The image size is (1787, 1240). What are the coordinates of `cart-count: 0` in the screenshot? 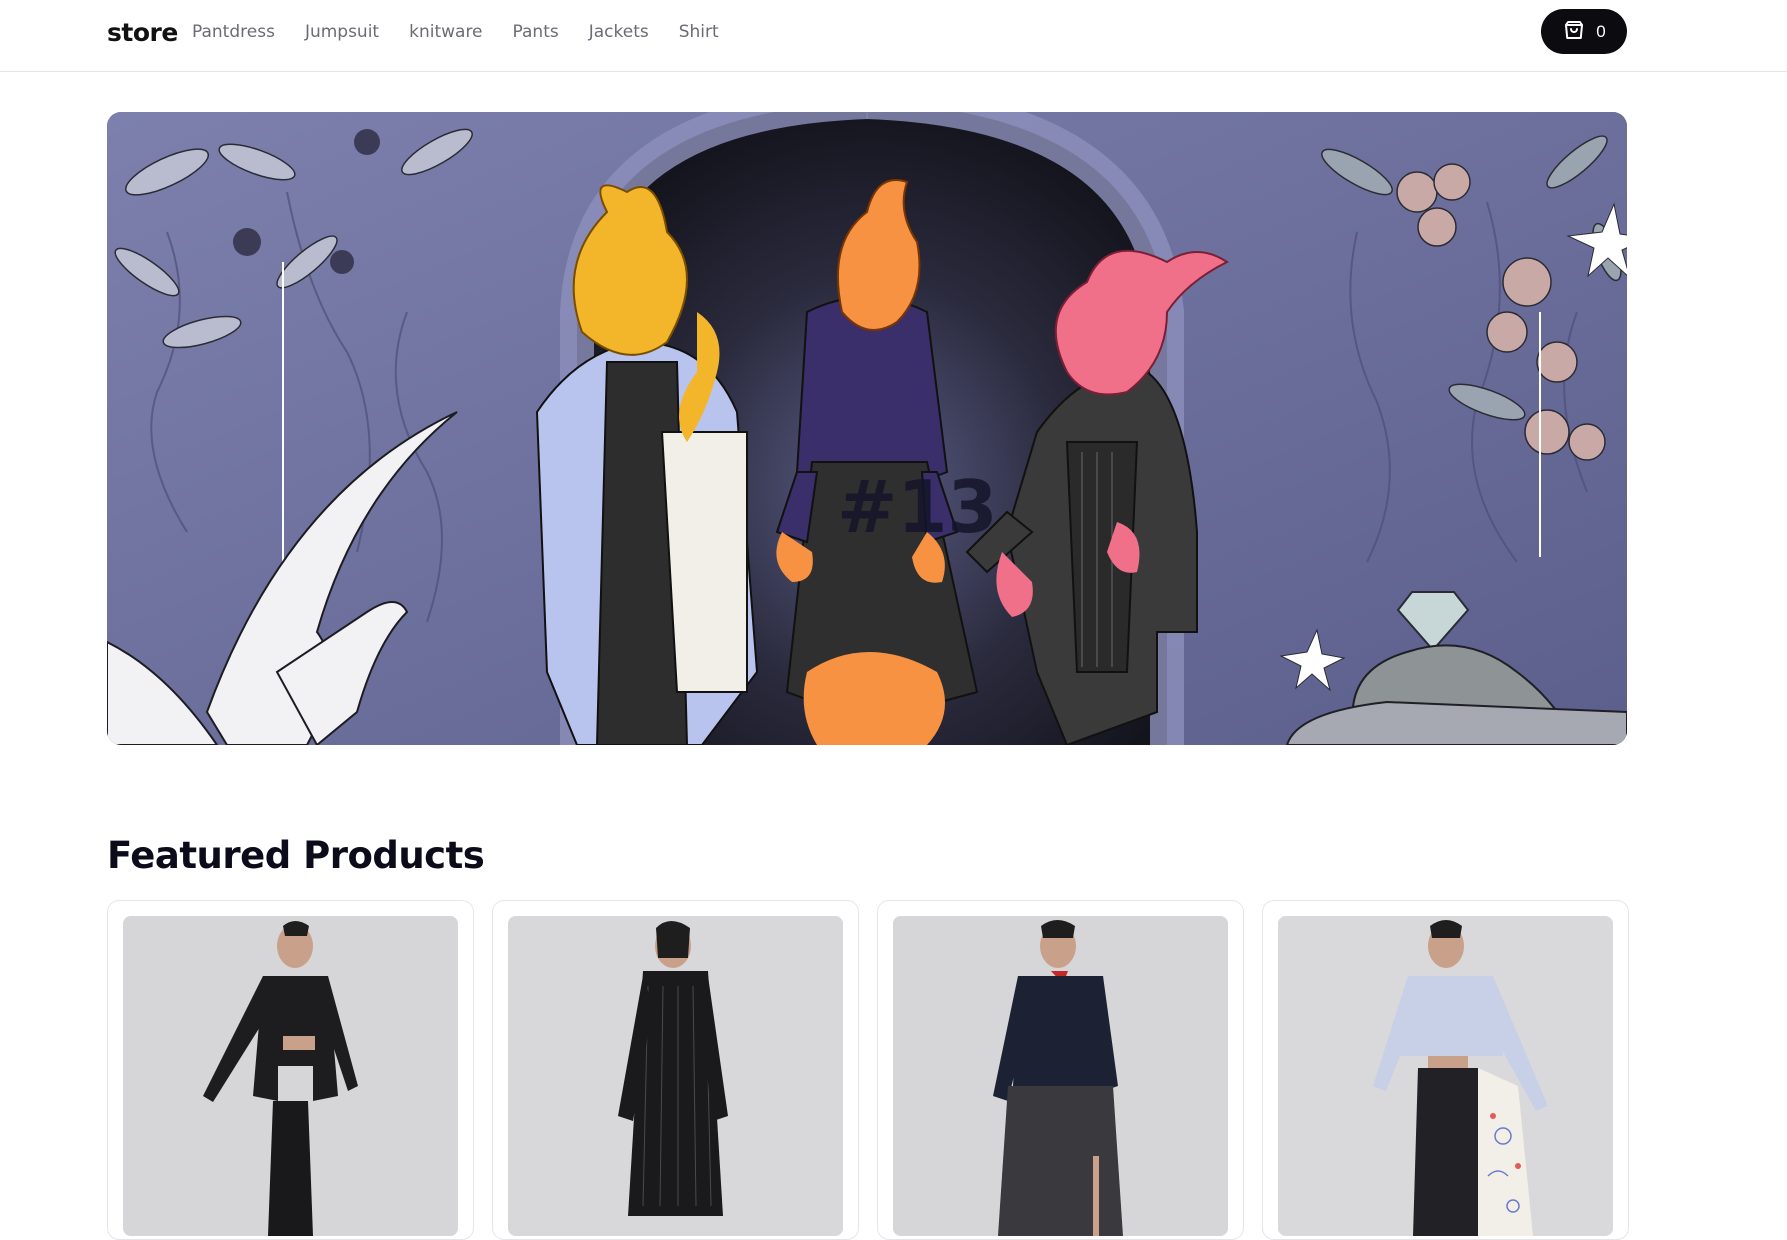 It's located at (1601, 31).